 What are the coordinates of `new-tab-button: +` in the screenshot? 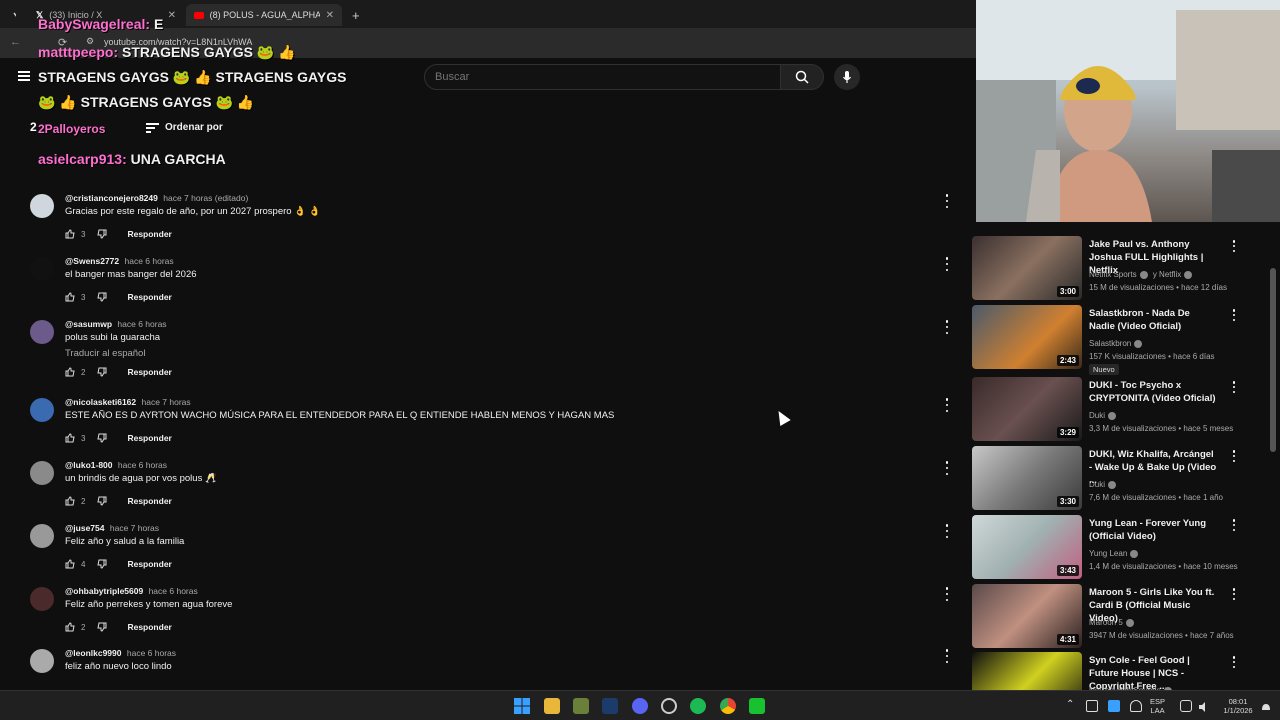 It's located at (354, 15).